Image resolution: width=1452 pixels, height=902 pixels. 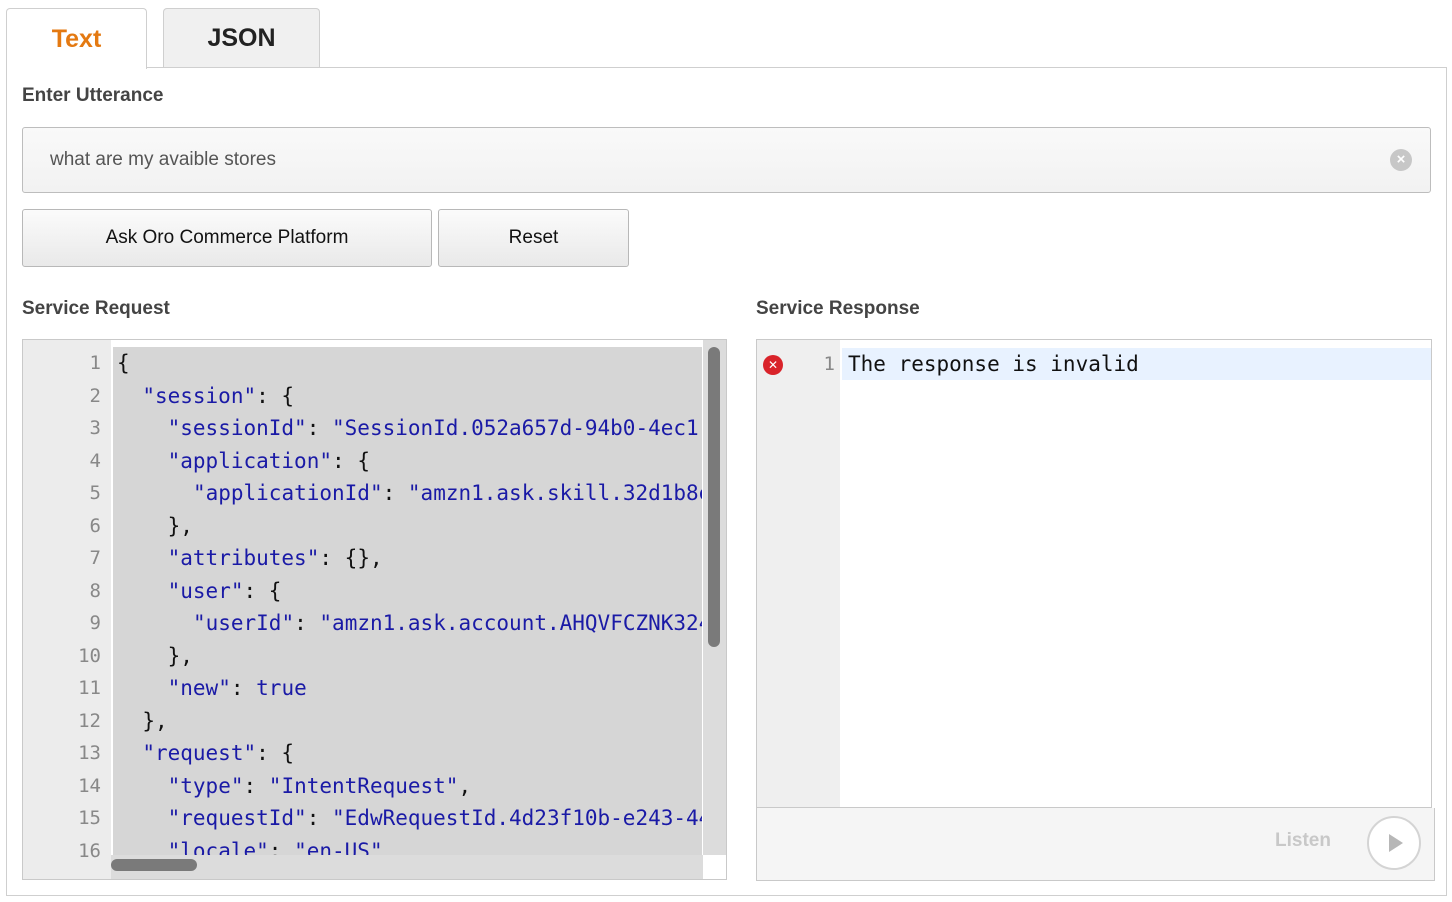 I want to click on code-line: "request": {, so click(x=218, y=753).